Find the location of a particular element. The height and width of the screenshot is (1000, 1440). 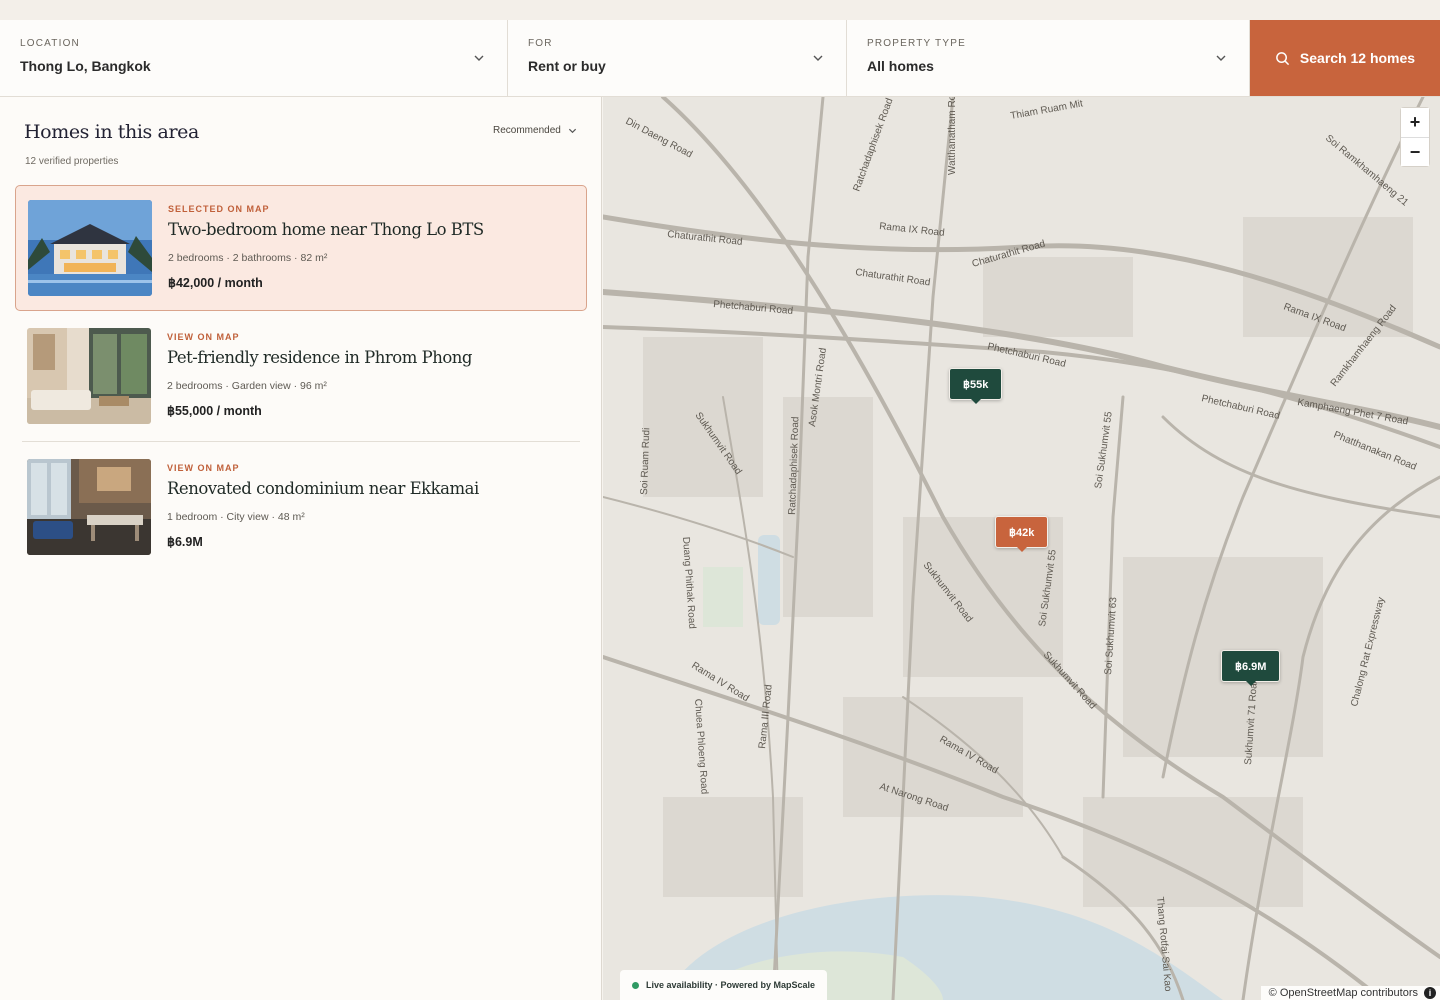

info-icon: i is located at coordinates (1430, 993).